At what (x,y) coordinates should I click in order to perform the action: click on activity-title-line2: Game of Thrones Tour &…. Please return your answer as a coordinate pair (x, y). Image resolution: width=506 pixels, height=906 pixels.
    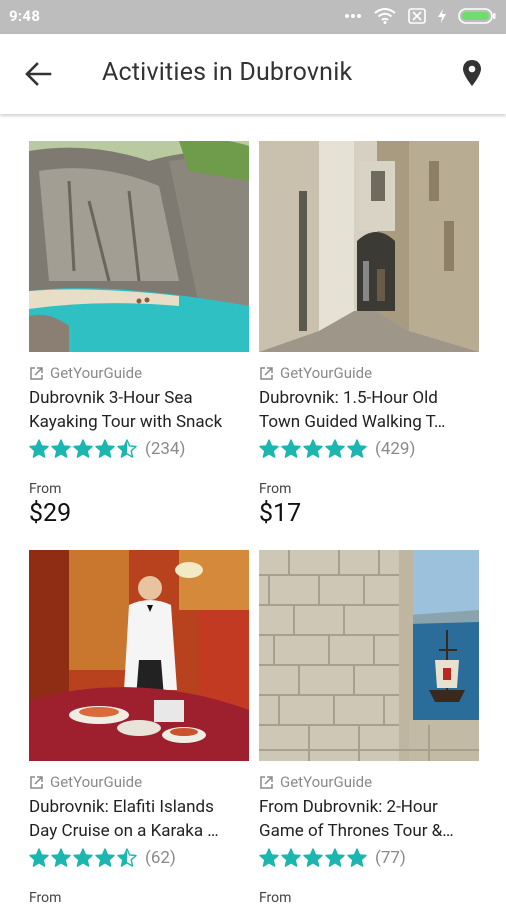
    Looking at the image, I should click on (356, 831).